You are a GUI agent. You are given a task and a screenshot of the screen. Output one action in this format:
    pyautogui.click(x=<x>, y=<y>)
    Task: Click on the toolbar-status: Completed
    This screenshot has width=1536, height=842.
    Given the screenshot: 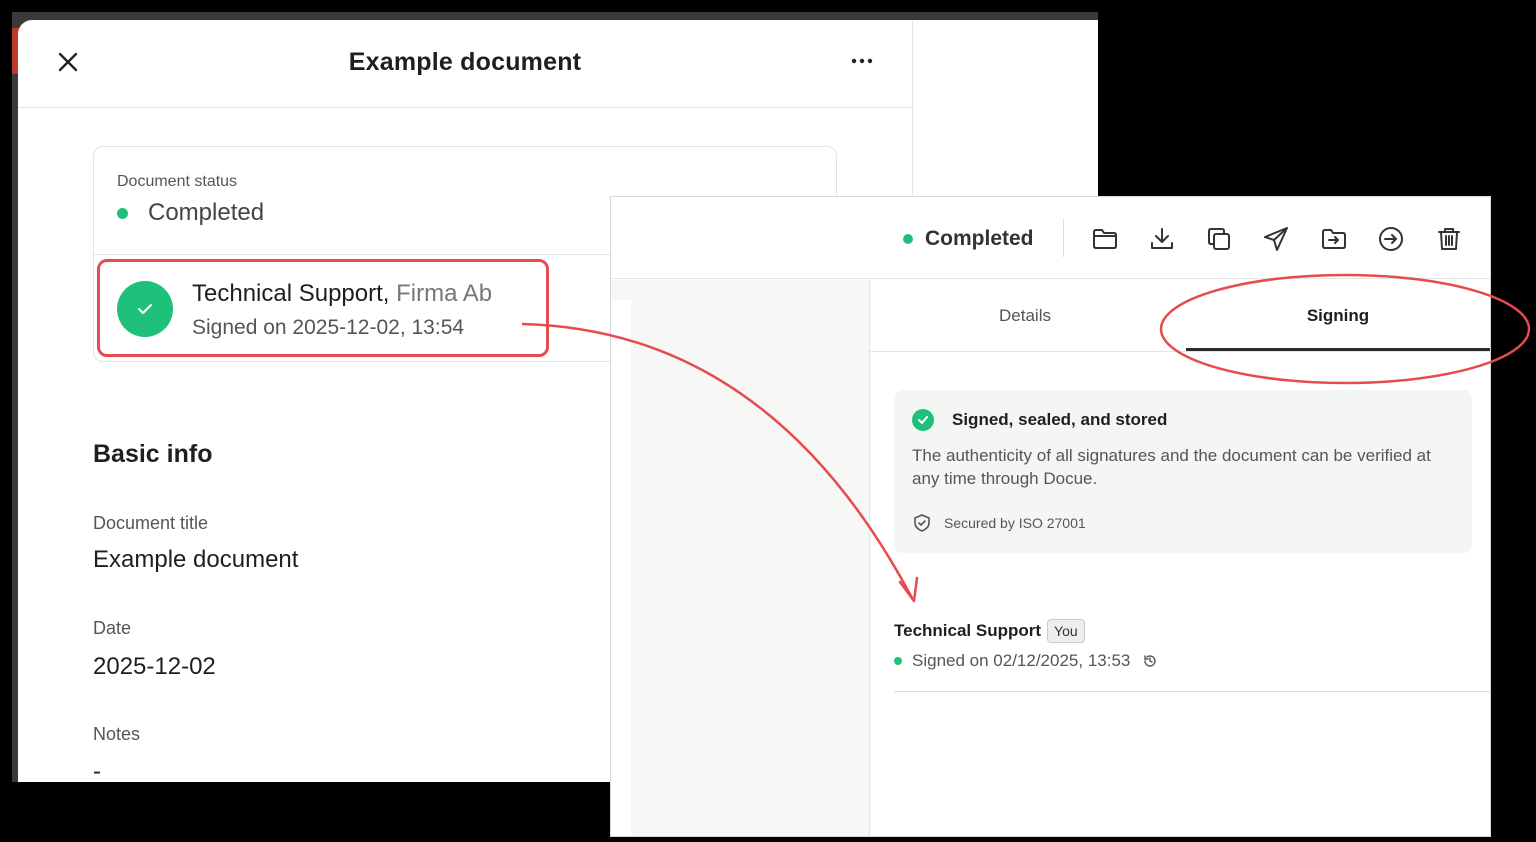 What is the action you would take?
    pyautogui.click(x=968, y=239)
    